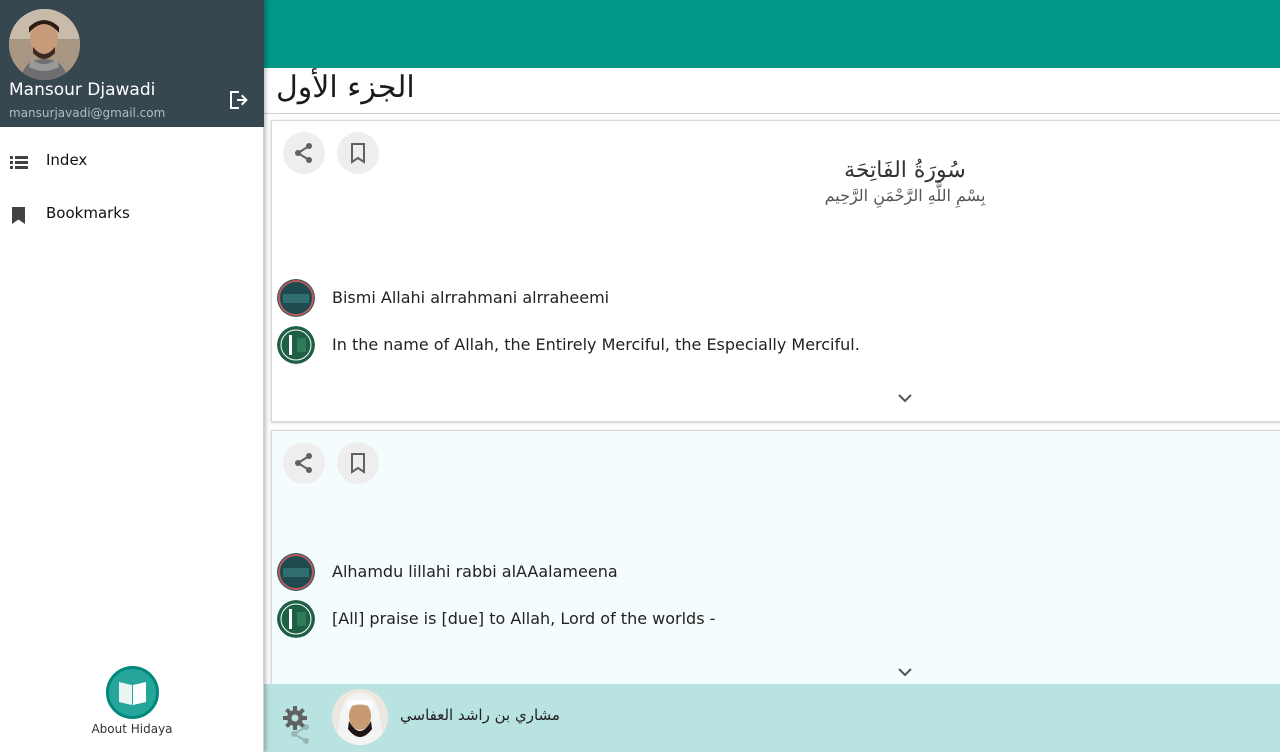 Image resolution: width=1280 pixels, height=752 pixels. What do you see at coordinates (19, 162) in the screenshot?
I see `list-icon` at bounding box center [19, 162].